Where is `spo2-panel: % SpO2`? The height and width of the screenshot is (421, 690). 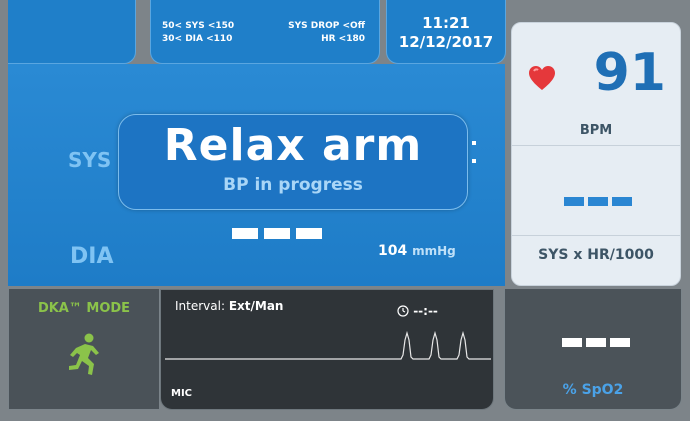 spo2-panel: % SpO2 is located at coordinates (593, 349).